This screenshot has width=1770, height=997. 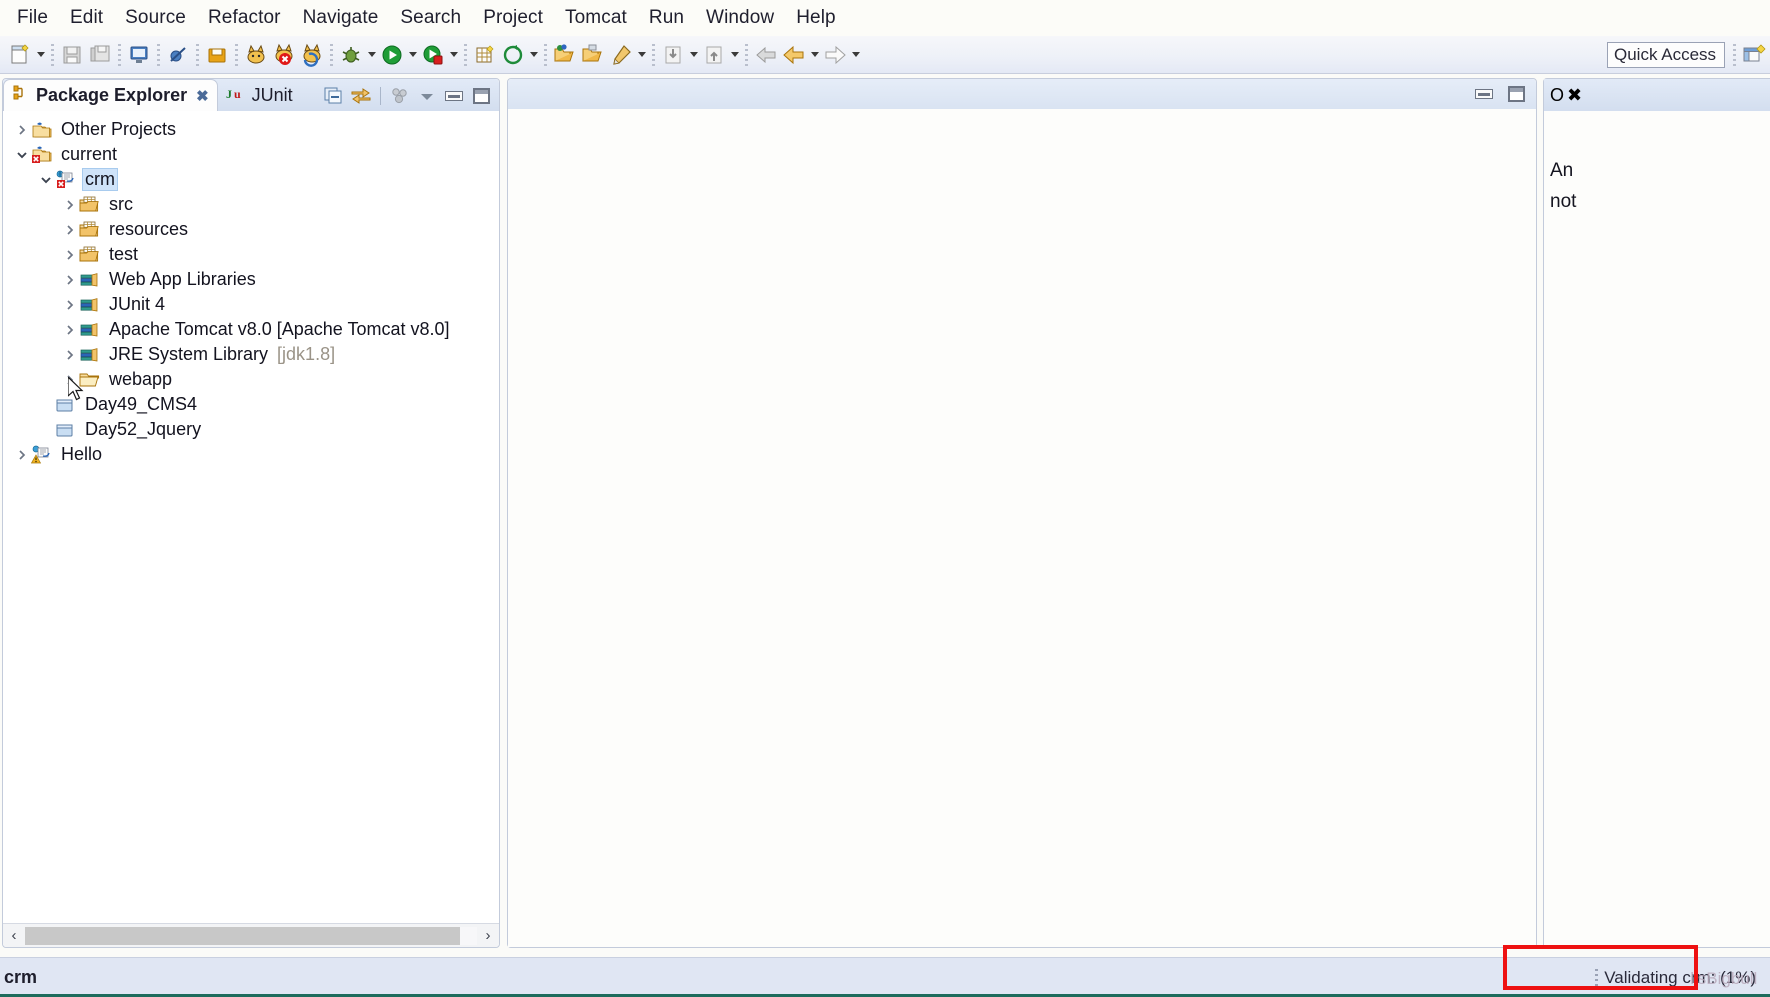 I want to click on tree-item: resources, so click(x=253, y=229).